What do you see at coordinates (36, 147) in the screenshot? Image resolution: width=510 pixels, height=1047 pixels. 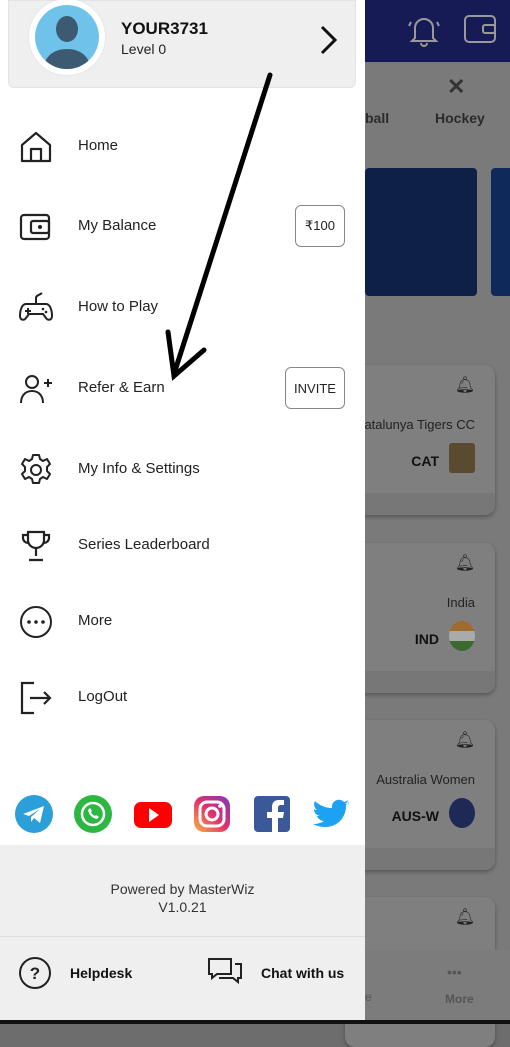 I see `home-icon` at bounding box center [36, 147].